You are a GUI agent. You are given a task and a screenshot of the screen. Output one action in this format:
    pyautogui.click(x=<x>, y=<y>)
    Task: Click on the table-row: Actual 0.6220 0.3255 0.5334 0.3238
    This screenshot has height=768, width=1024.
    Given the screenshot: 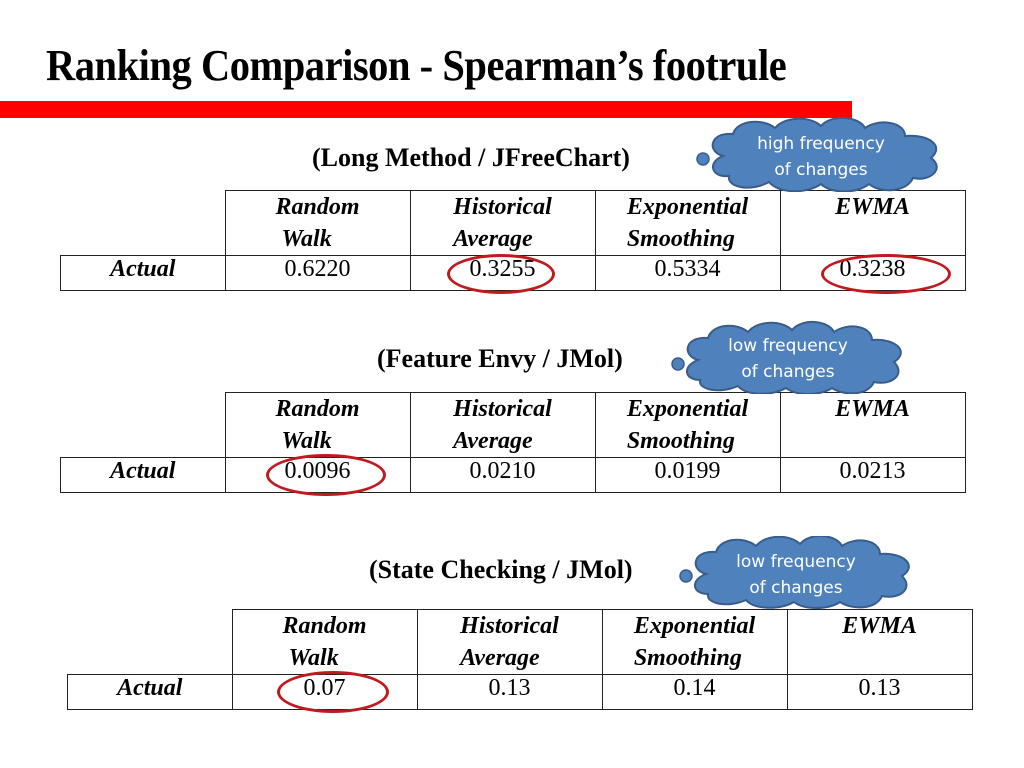 What is the action you would take?
    pyautogui.click(x=513, y=274)
    